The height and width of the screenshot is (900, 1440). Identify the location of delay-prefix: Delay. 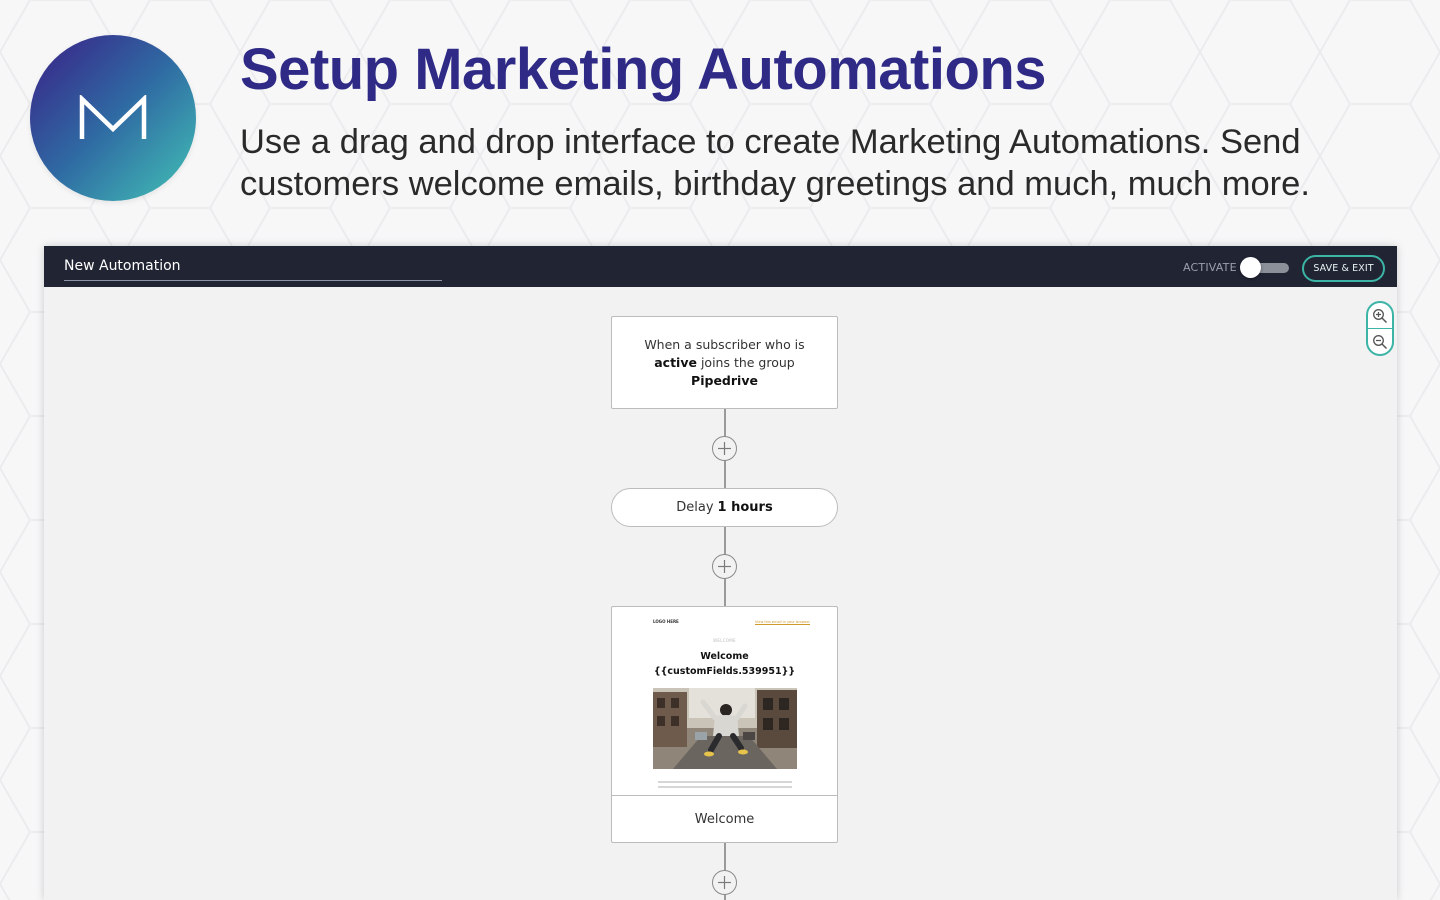
(695, 507).